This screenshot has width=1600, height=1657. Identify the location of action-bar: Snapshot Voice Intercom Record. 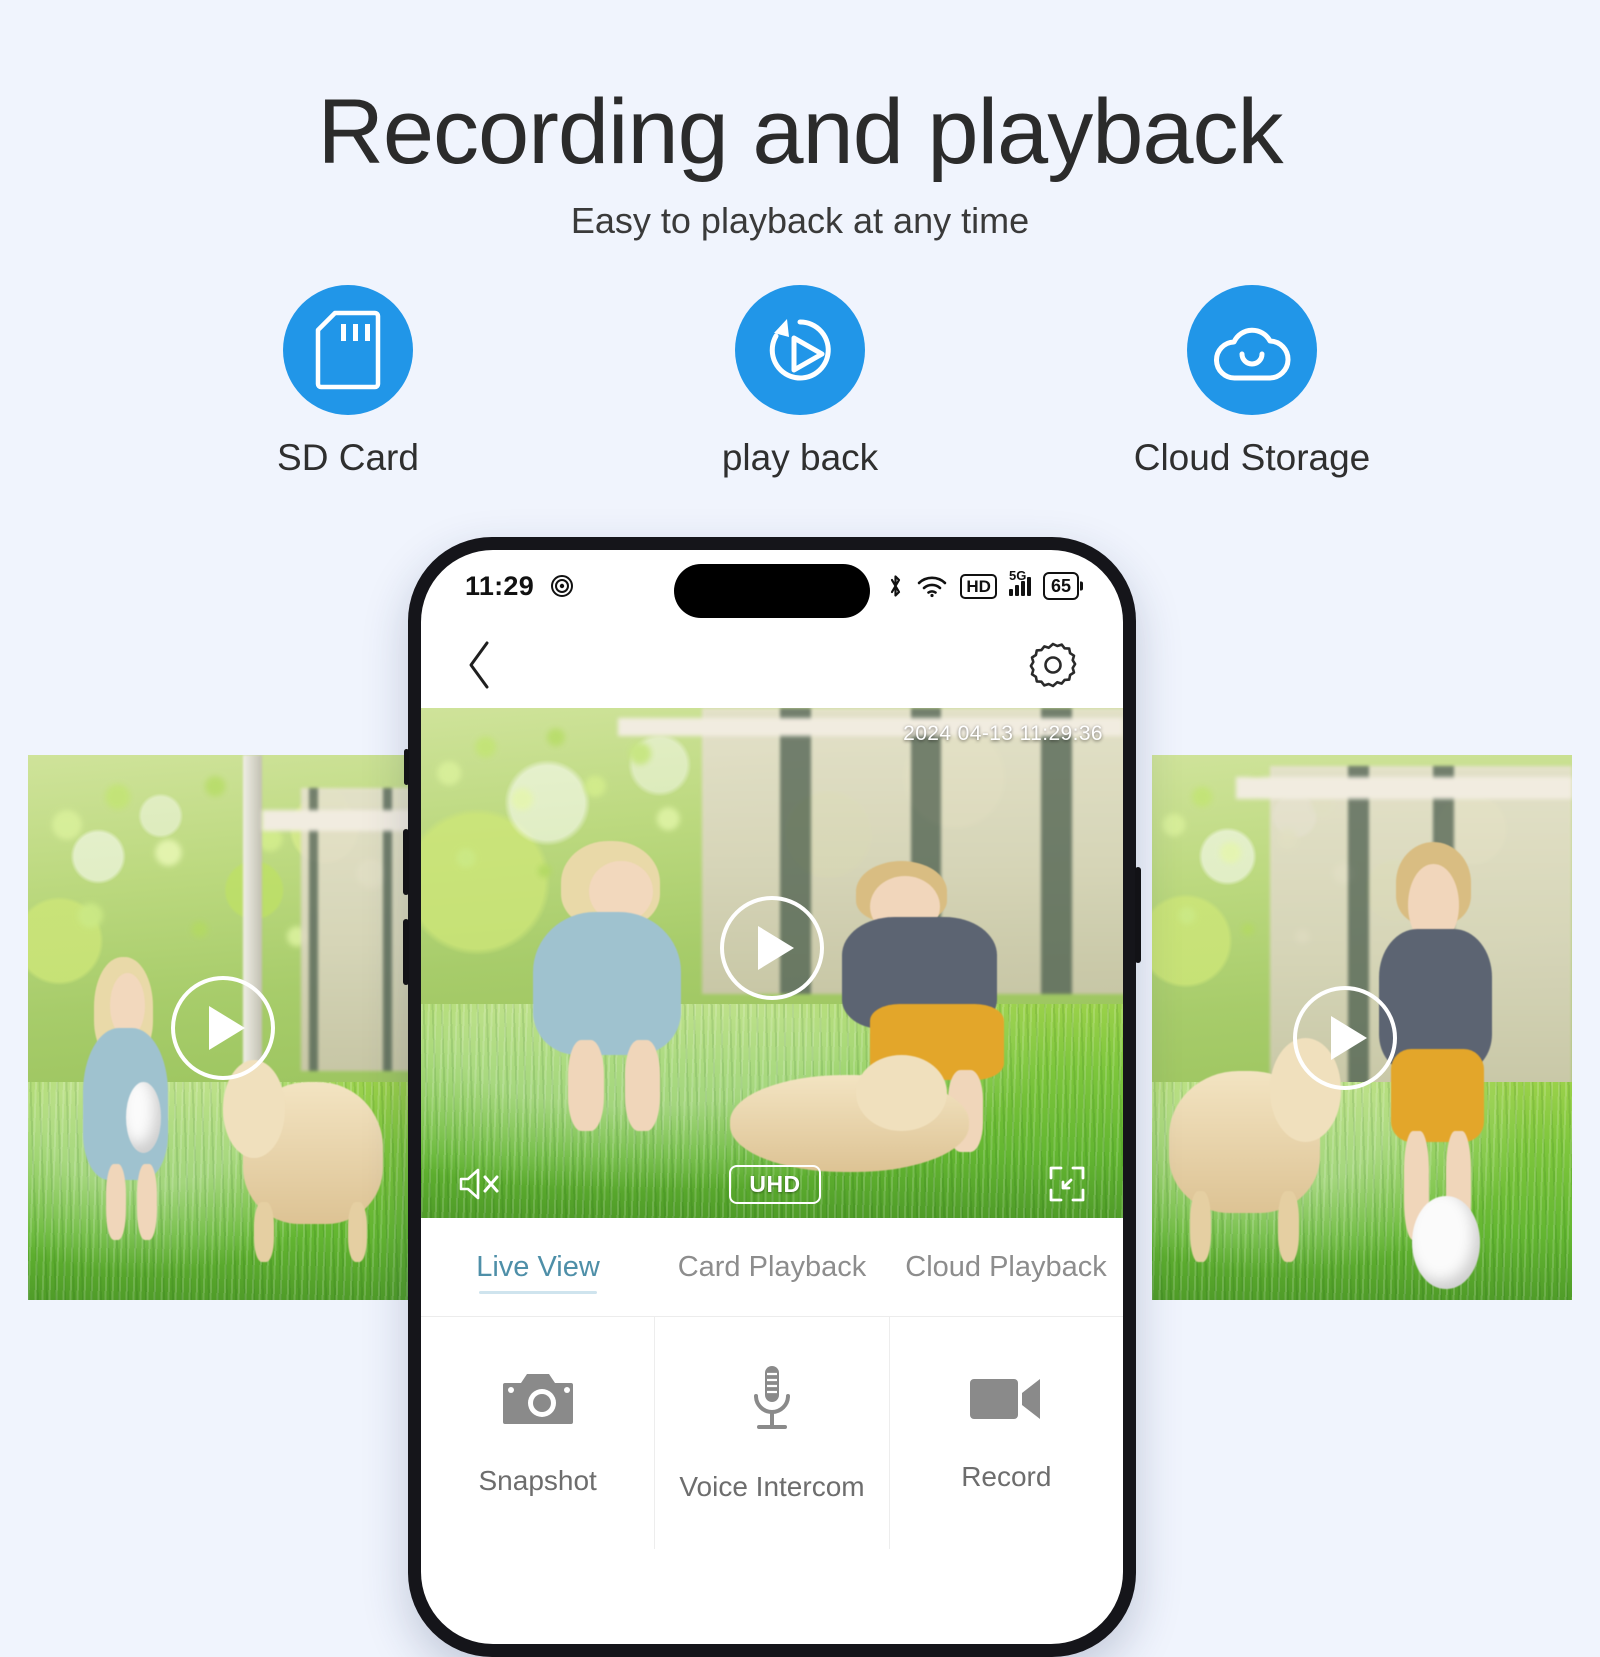
(772, 1433).